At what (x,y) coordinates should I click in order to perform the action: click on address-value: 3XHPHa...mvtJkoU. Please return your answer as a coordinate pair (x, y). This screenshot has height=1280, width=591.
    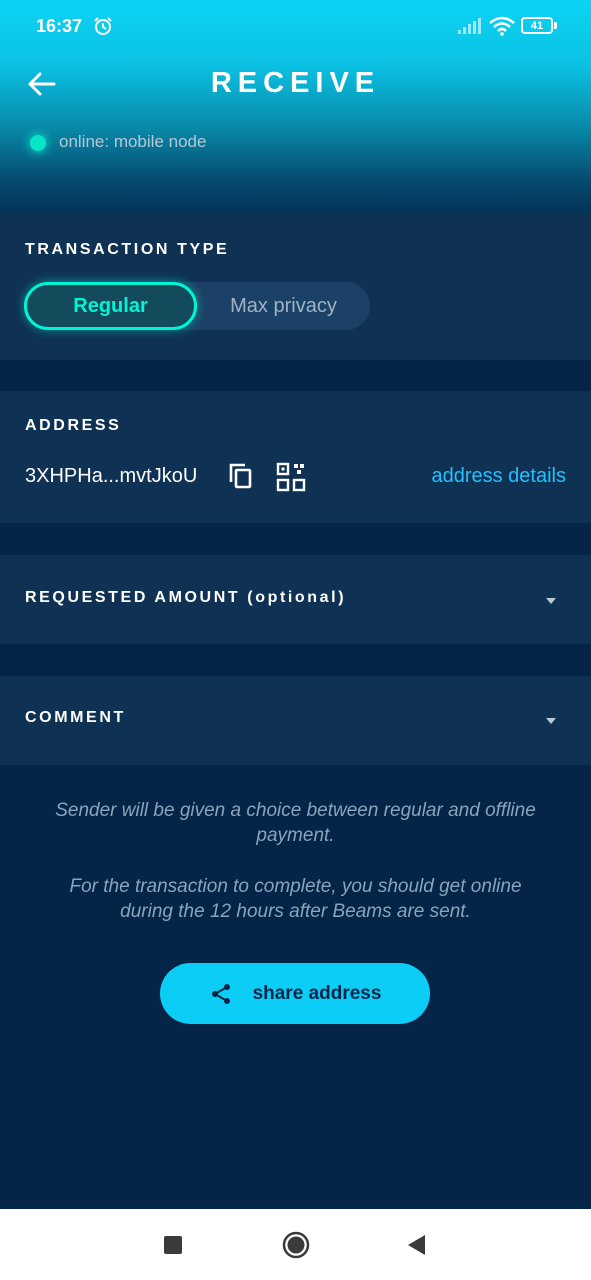
    Looking at the image, I should click on (111, 476).